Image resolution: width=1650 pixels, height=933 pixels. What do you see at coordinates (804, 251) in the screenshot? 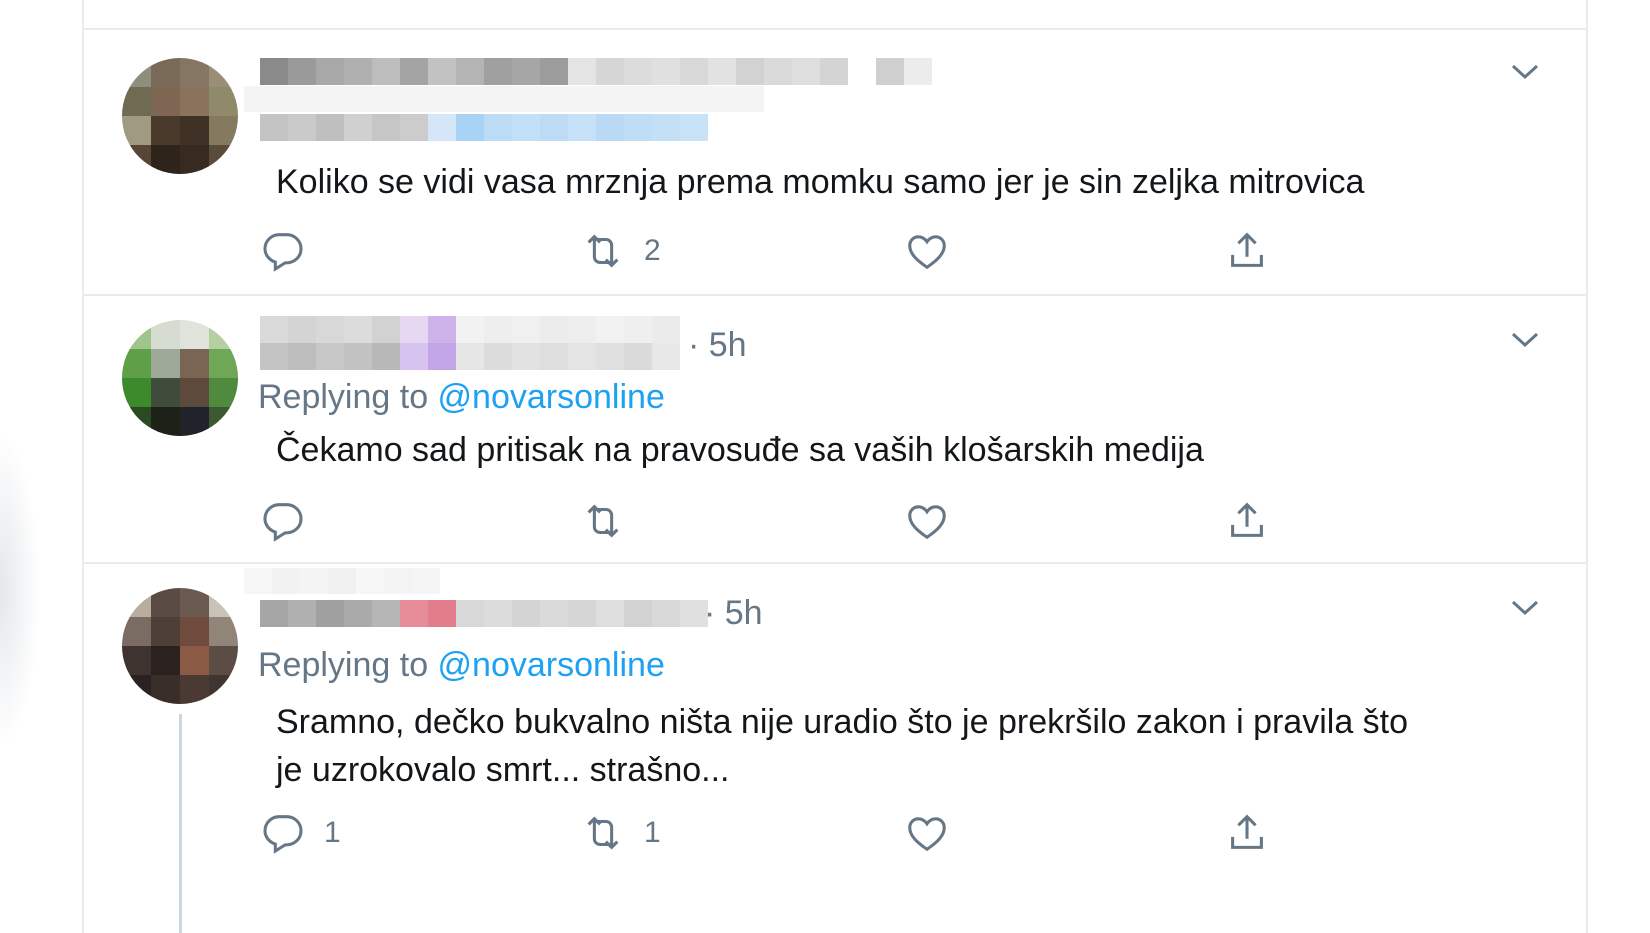
I see `tweet-actions: 2` at bounding box center [804, 251].